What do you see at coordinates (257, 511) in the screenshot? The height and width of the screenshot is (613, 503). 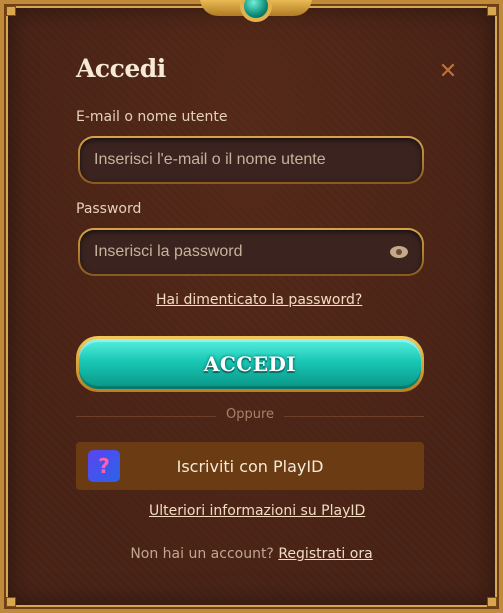 I see `playid-info-link: Ulteriori informazioni su PlayID` at bounding box center [257, 511].